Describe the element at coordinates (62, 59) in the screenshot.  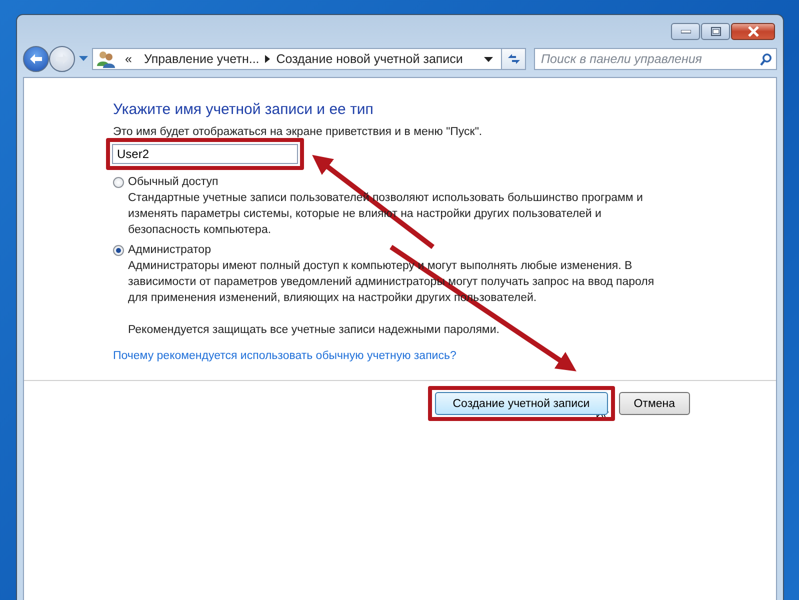
I see `forward-button` at that location.